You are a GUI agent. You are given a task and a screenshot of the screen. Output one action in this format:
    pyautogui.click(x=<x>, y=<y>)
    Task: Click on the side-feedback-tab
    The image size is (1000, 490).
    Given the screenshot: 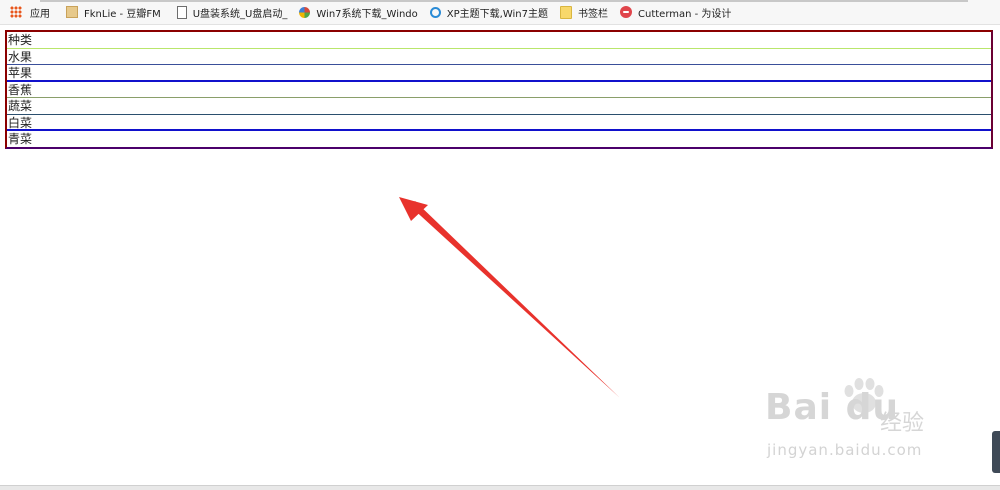 What is the action you would take?
    pyautogui.click(x=996, y=452)
    